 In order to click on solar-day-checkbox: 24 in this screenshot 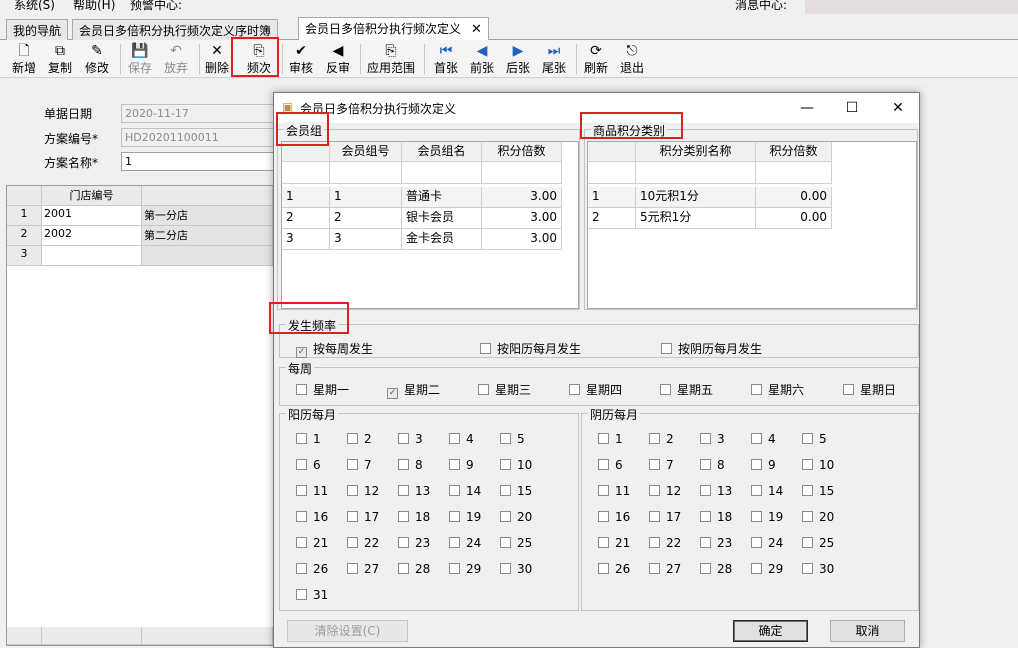, I will do `click(465, 543)`.